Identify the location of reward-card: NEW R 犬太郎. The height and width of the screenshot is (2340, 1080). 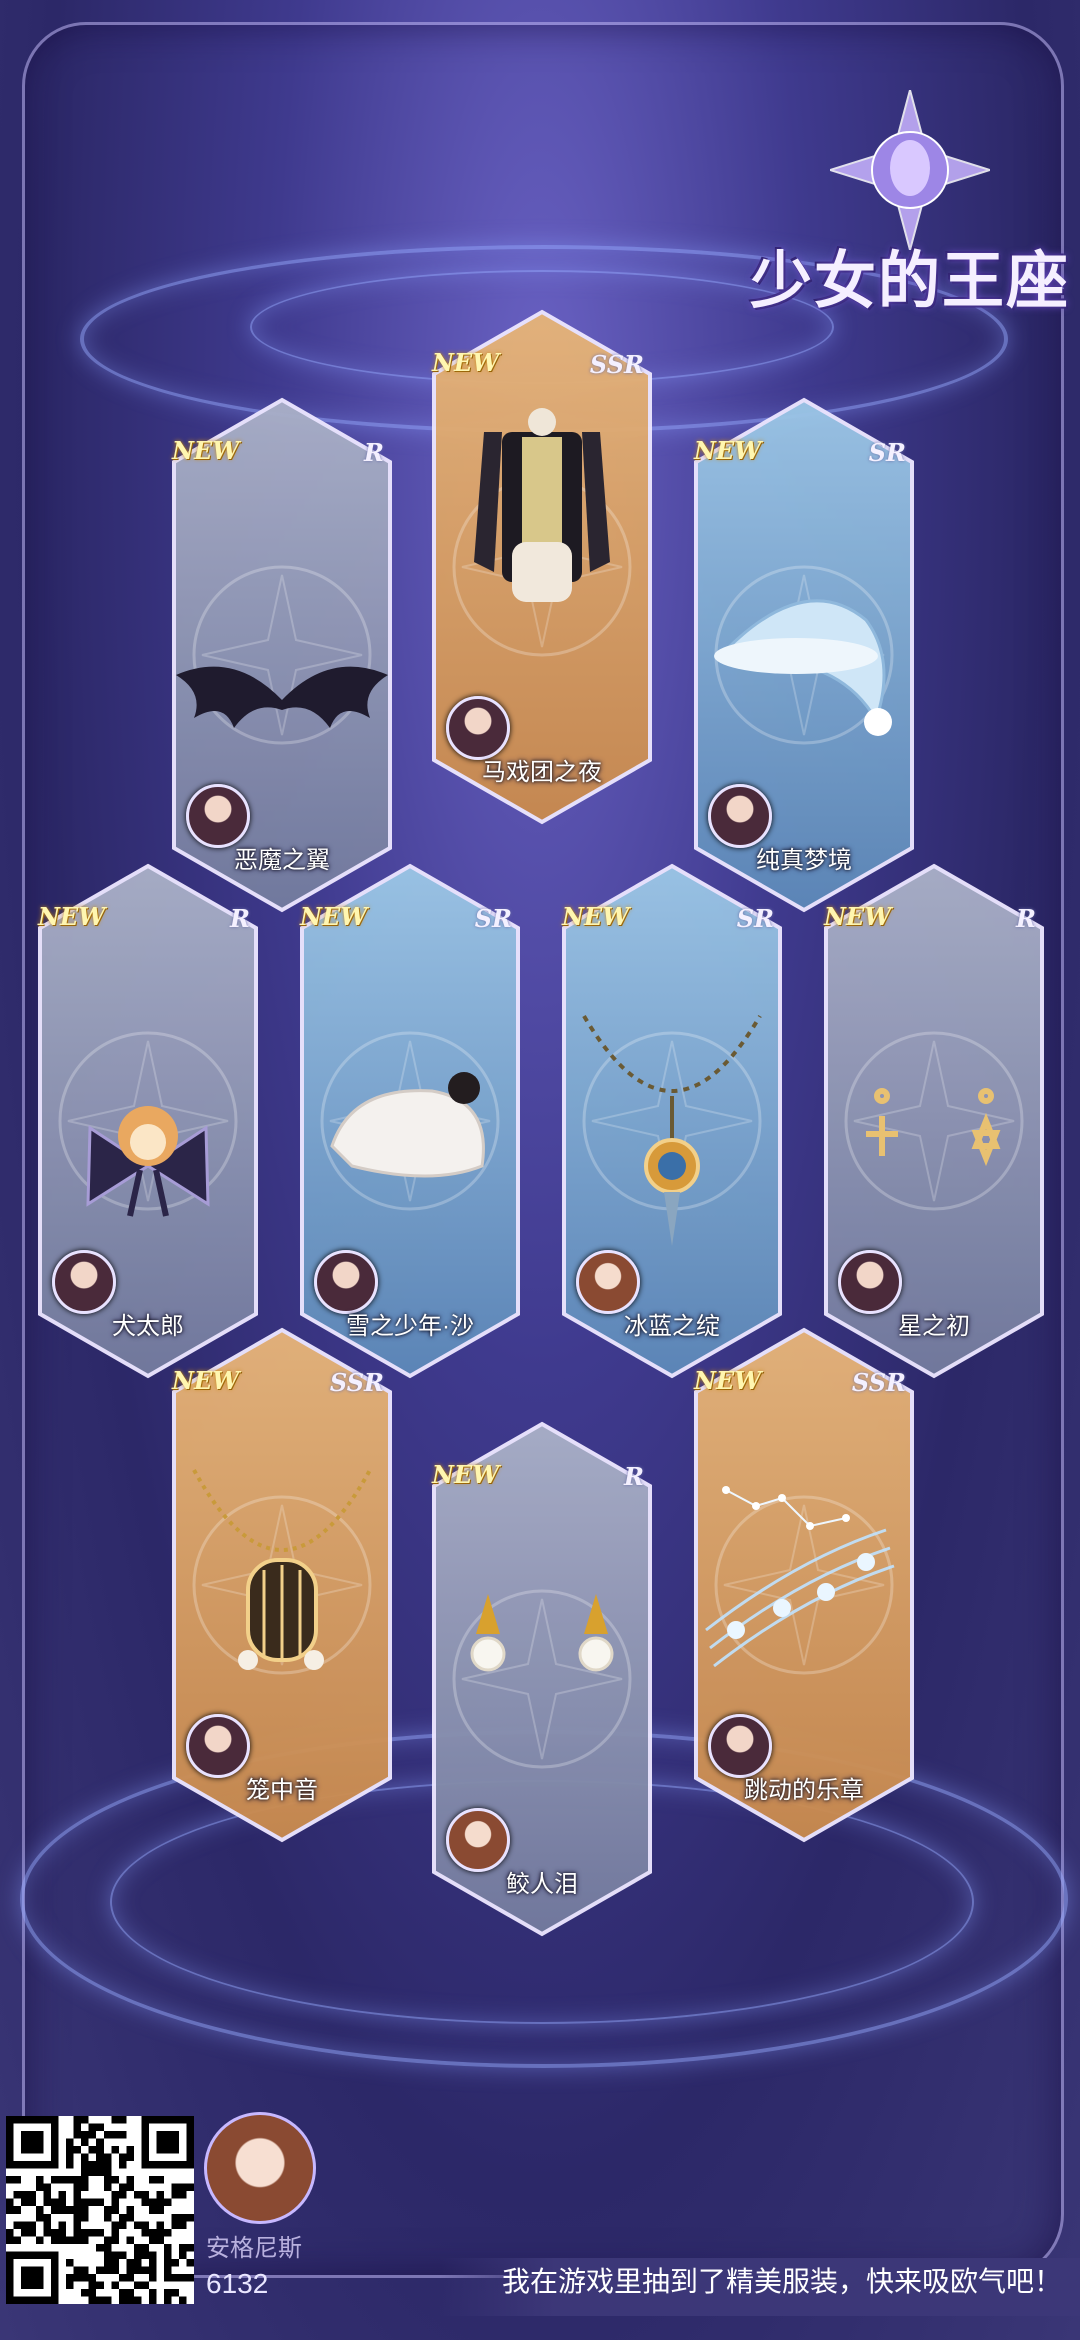
(148, 1121).